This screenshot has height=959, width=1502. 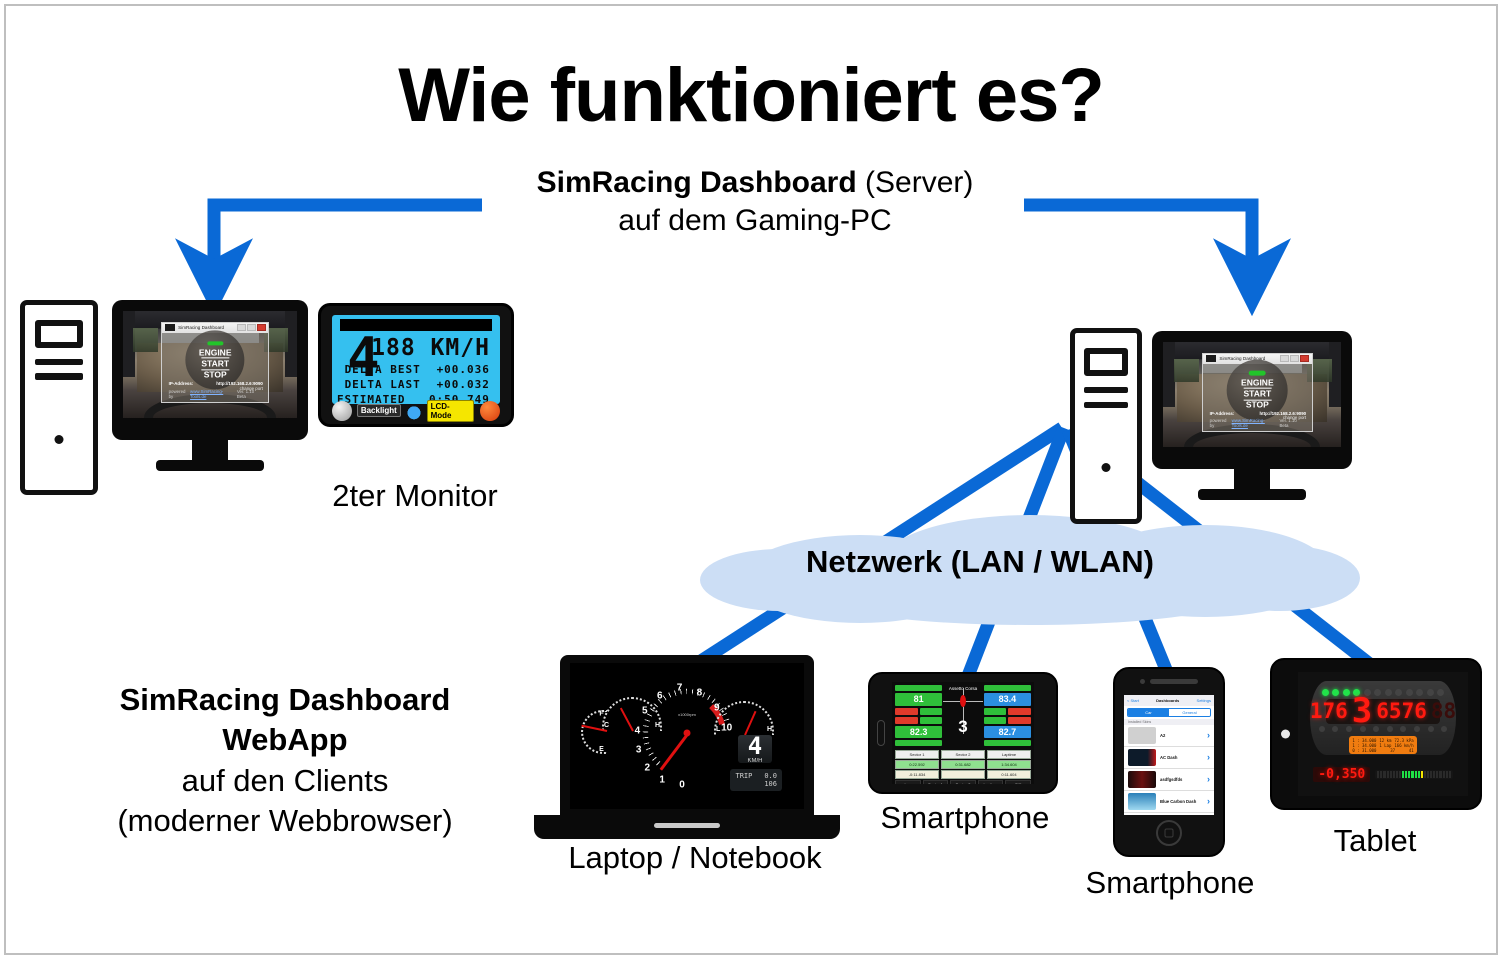 I want to click on segment-car: Car, so click(x=1148, y=712).